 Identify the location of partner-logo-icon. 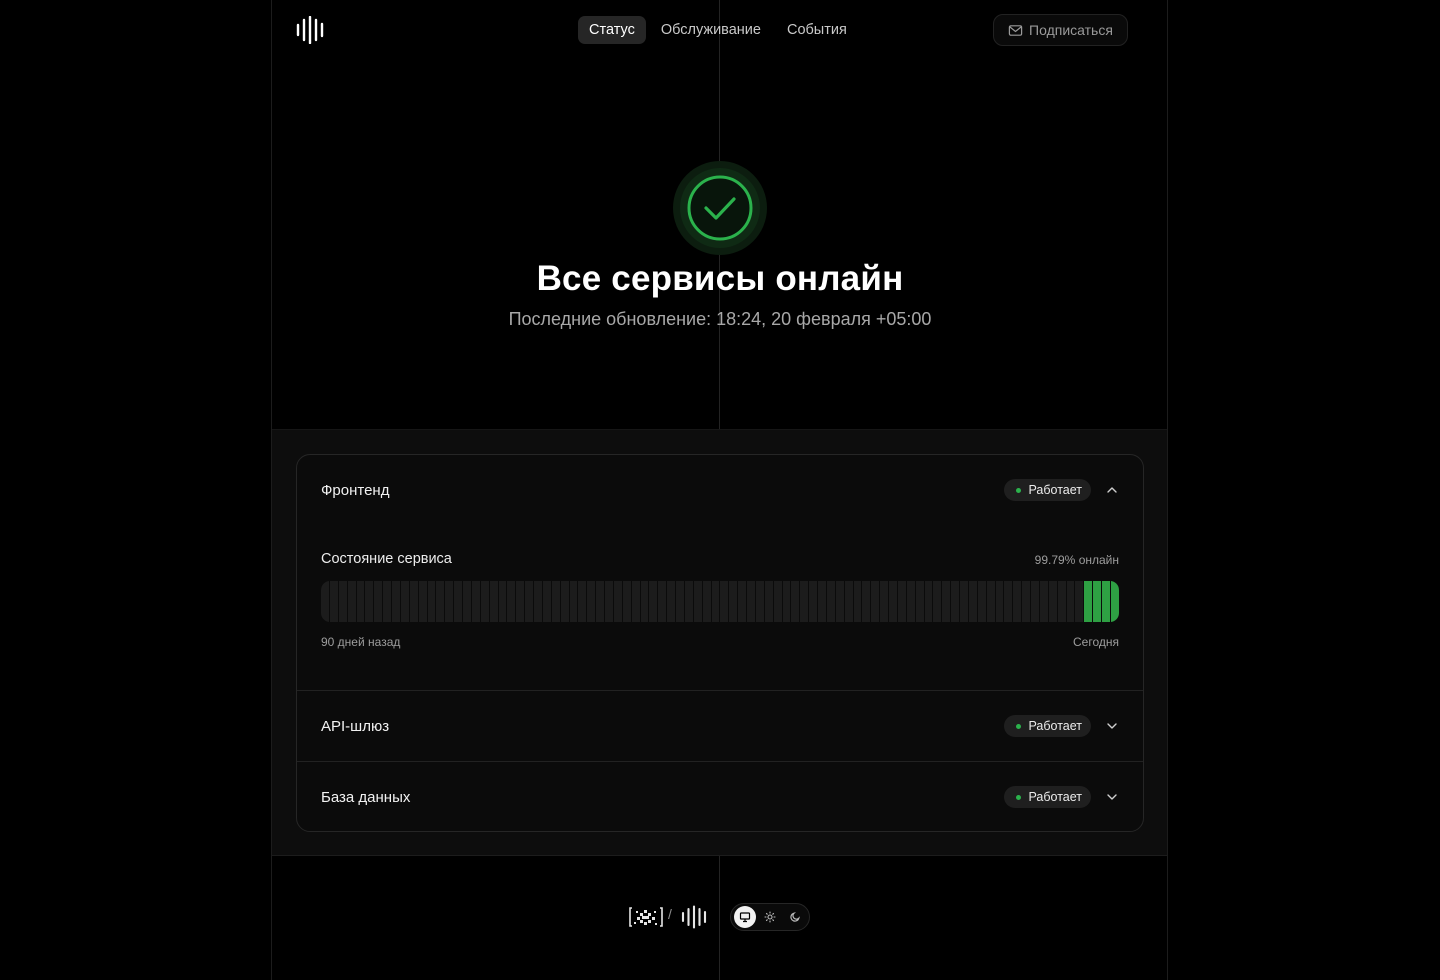
(646, 917).